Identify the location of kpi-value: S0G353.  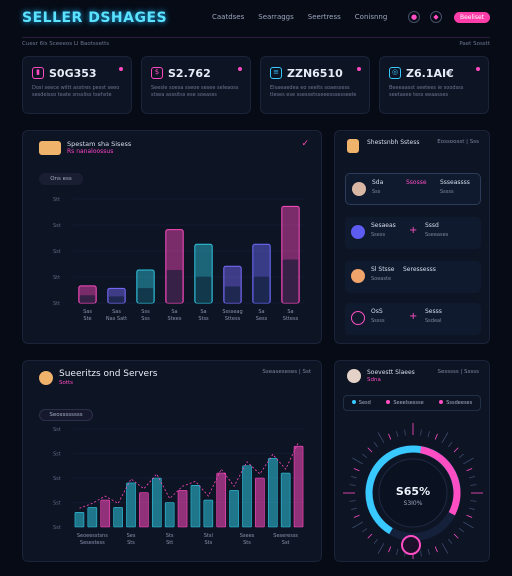
(73, 73).